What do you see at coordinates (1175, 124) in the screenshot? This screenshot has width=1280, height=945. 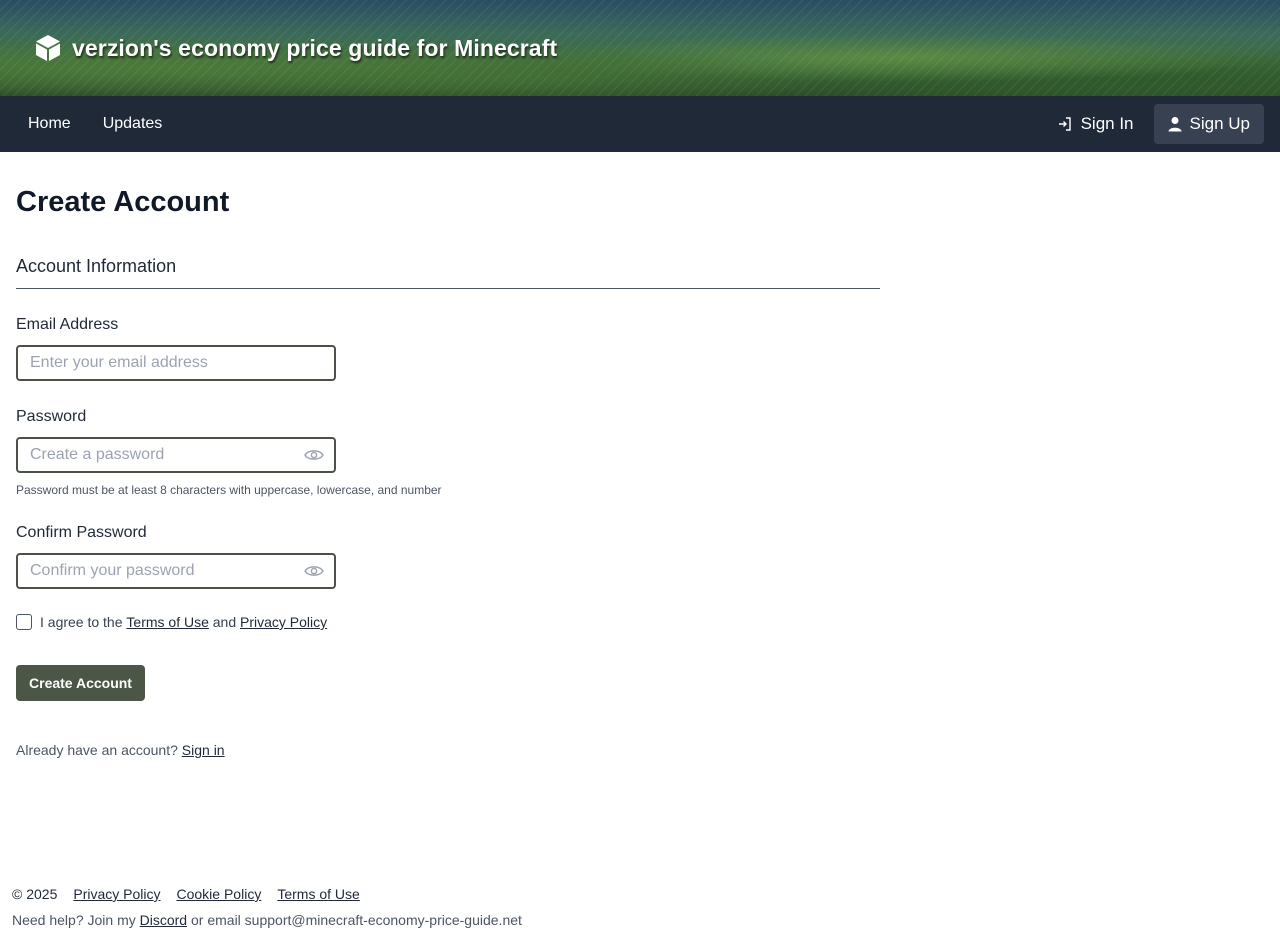 I see `user-icon` at bounding box center [1175, 124].